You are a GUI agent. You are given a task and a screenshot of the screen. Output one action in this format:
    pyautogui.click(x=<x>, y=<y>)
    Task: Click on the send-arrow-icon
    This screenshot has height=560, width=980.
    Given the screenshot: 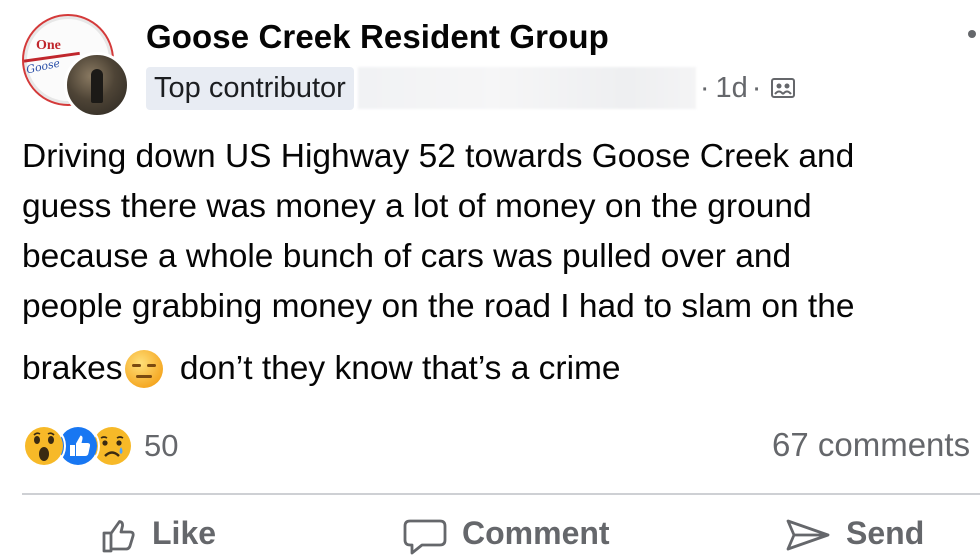 What is the action you would take?
    pyautogui.click(x=808, y=535)
    